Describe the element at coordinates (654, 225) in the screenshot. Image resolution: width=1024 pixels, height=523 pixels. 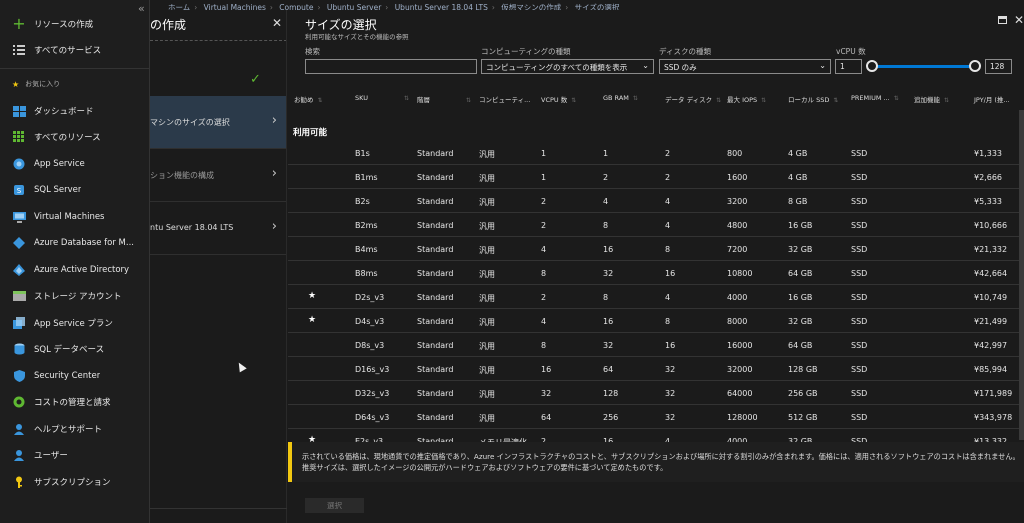
I see `table-row: B2ms Standard 汎用 2 8 4 4800 16 GB SSD ¥10,666` at that location.